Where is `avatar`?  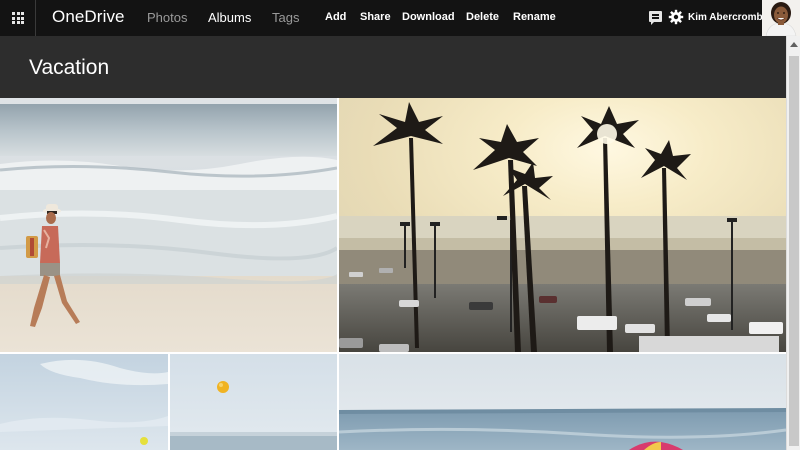
avatar is located at coordinates (781, 18).